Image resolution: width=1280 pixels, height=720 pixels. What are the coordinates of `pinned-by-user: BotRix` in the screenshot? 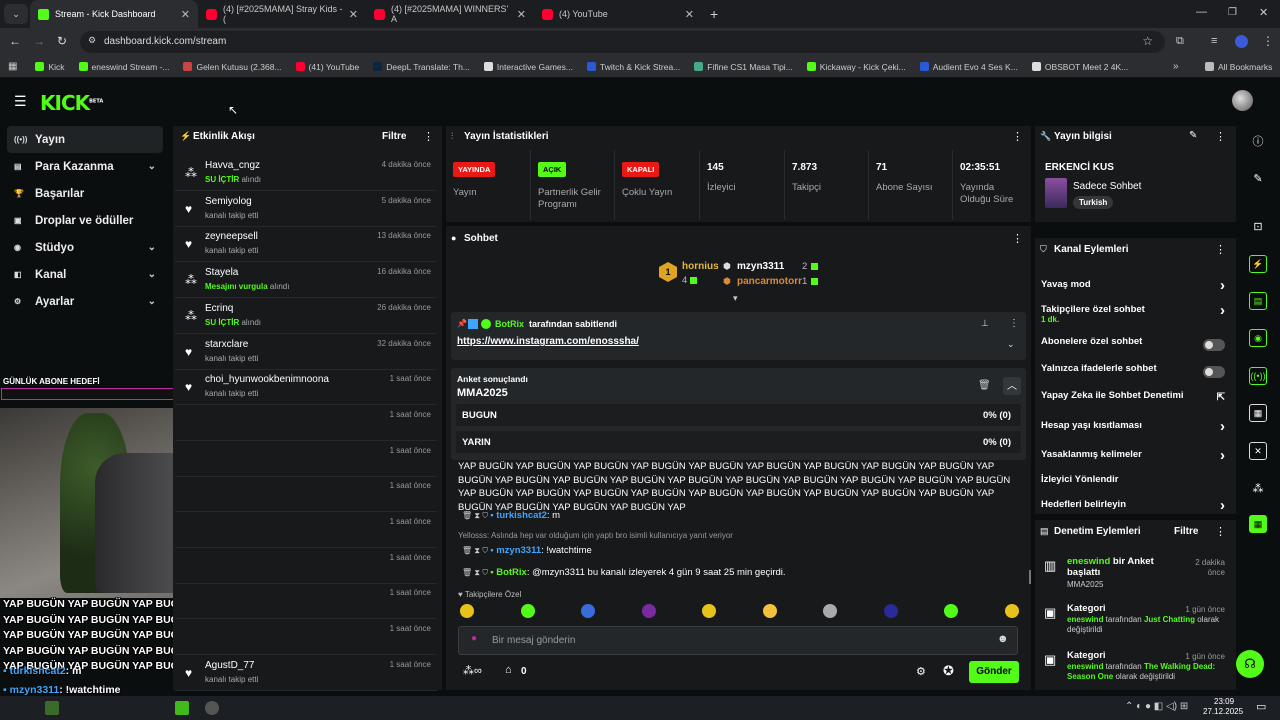 It's located at (509, 324).